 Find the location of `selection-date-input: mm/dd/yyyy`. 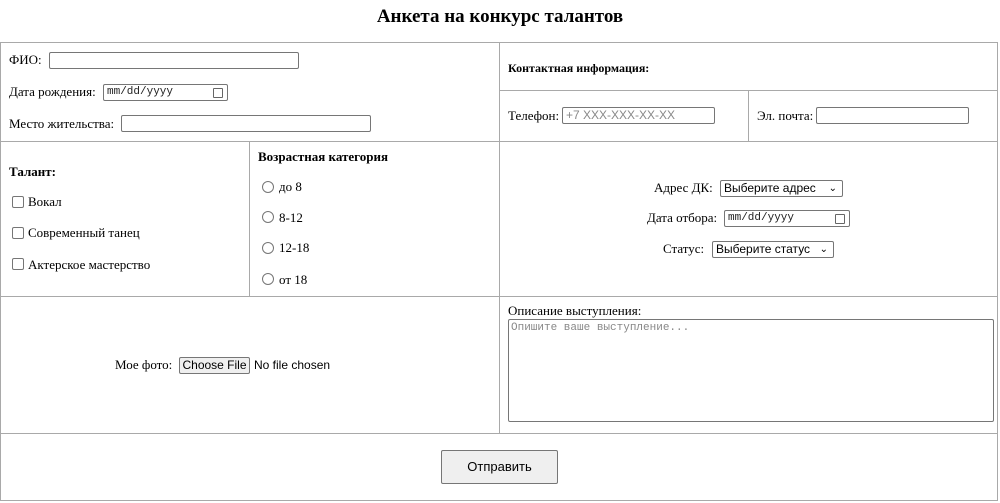

selection-date-input: mm/dd/yyyy is located at coordinates (787, 218).